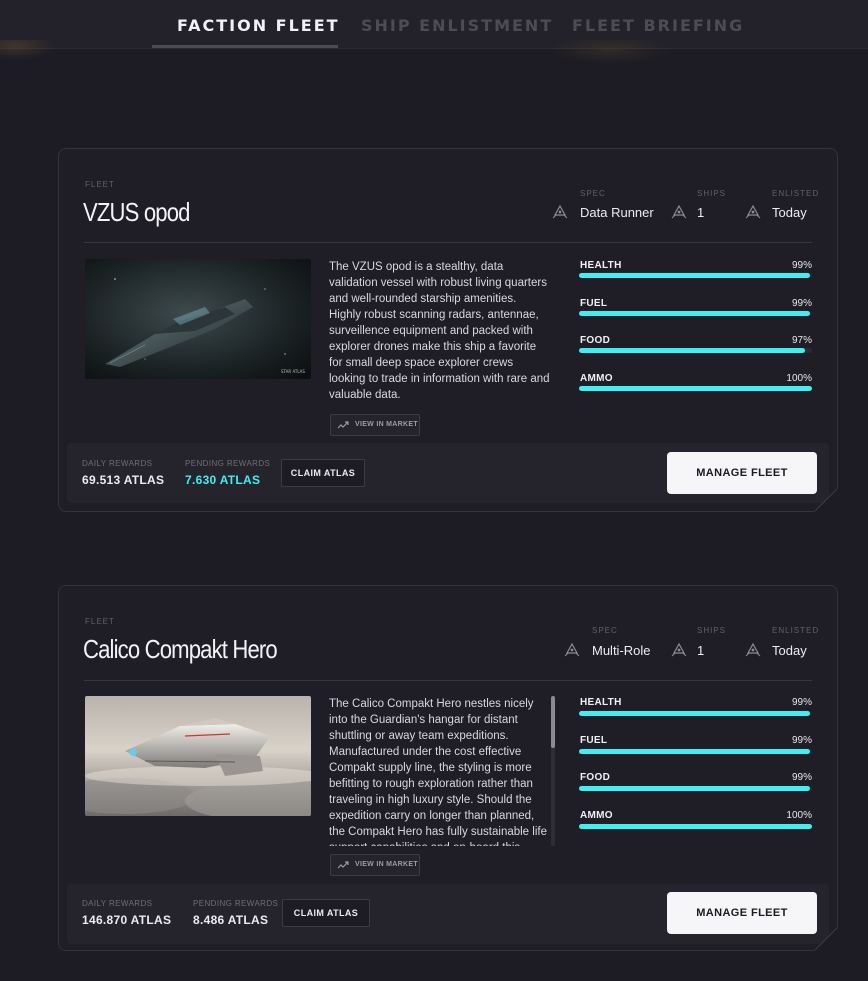 This screenshot has height=981, width=868. Describe the element at coordinates (658, 25) in the screenshot. I see `tab-fleet-briefing: FLEET BRIEFING` at that location.